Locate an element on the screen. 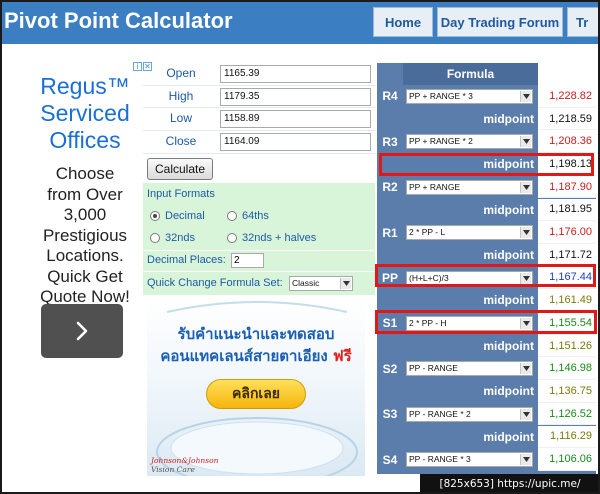  close-field: 1164.09 is located at coordinates (295, 142).